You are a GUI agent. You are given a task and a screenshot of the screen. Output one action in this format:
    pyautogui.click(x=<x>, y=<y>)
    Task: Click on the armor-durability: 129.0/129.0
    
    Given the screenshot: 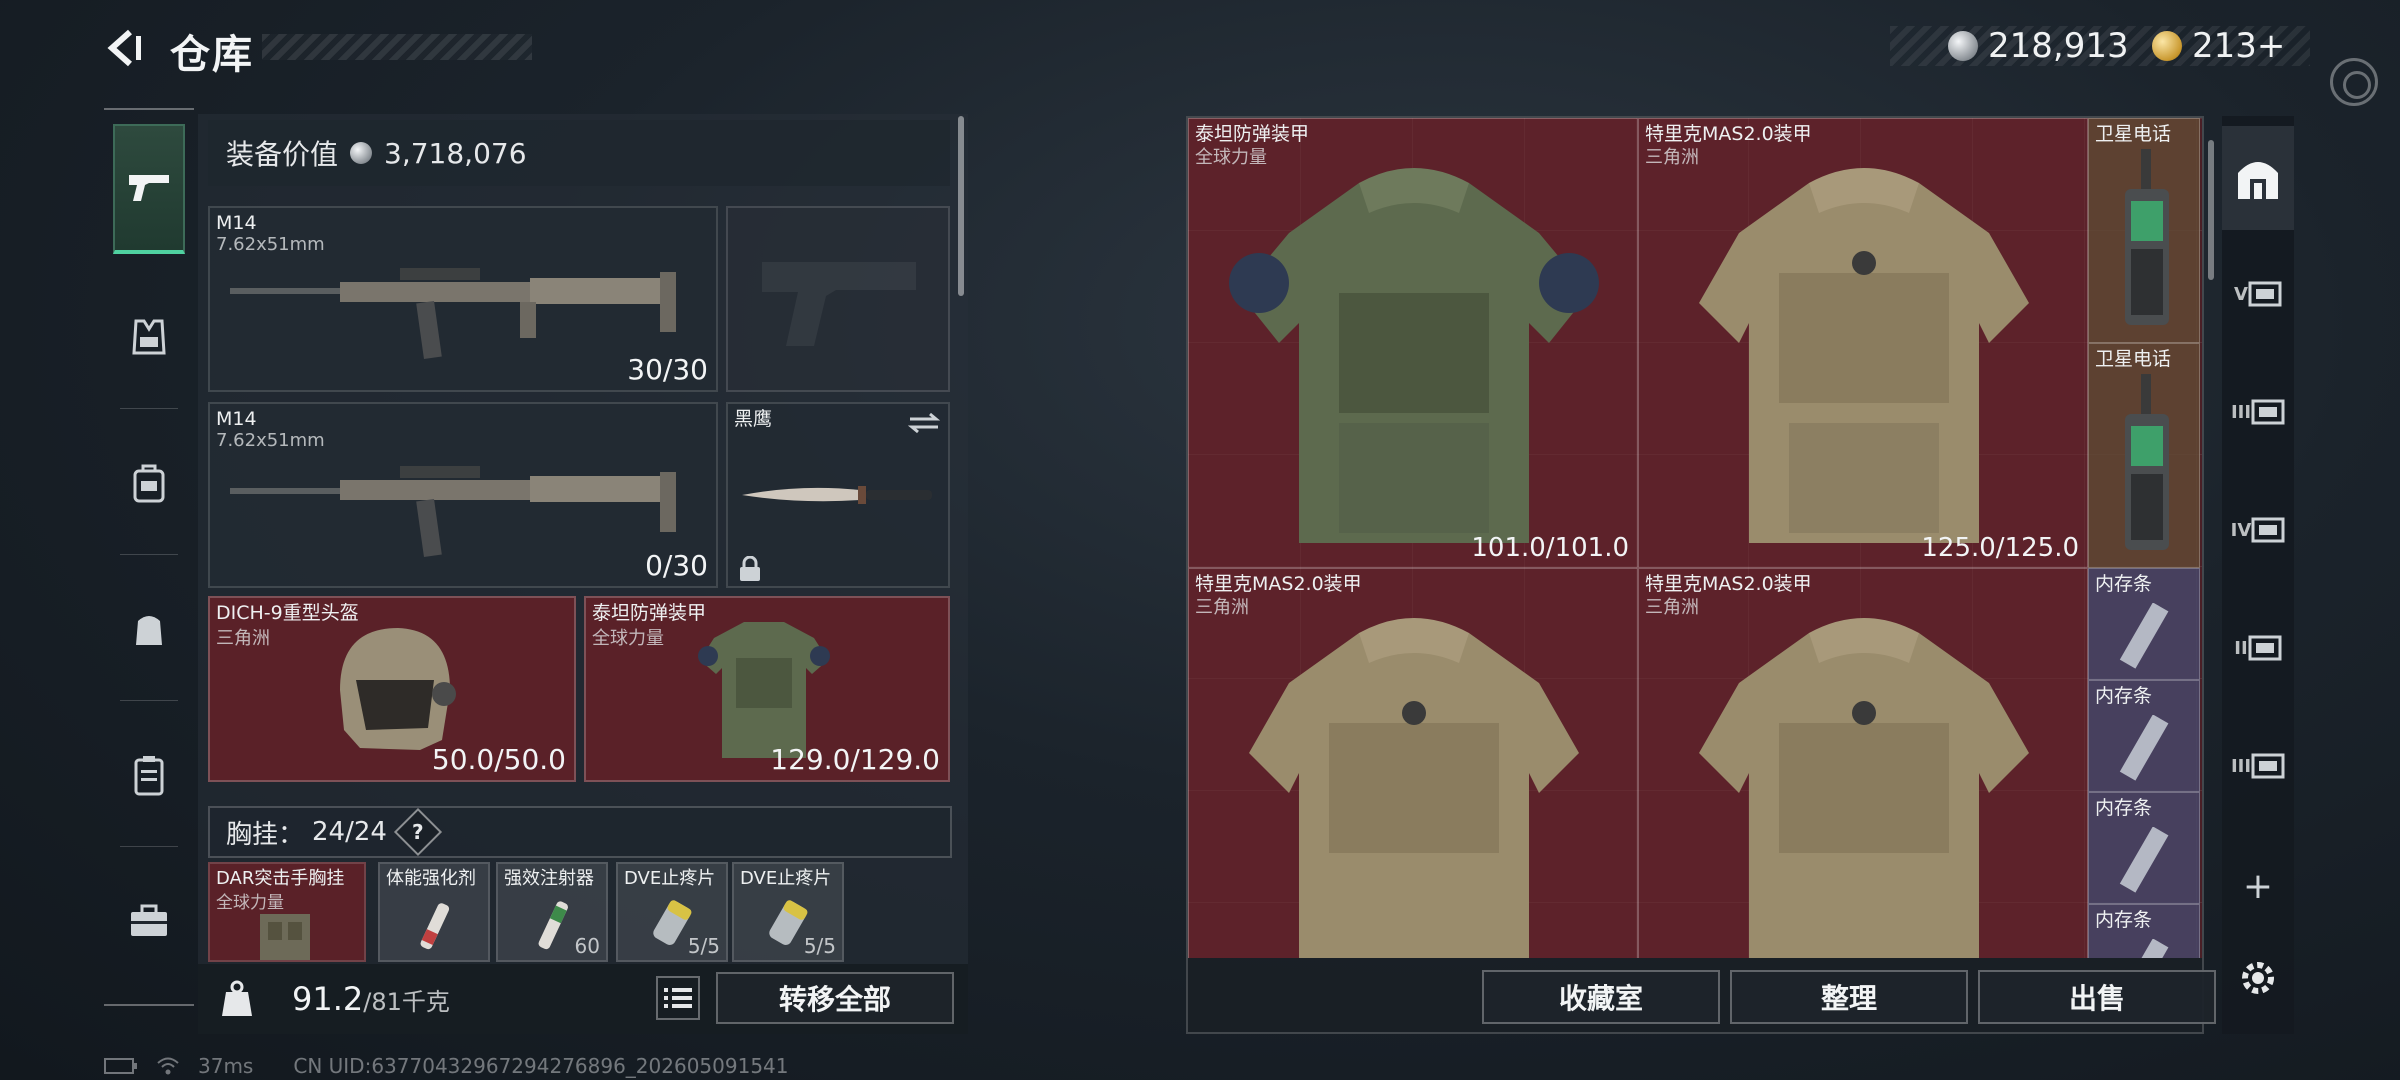 What is the action you would take?
    pyautogui.click(x=855, y=759)
    